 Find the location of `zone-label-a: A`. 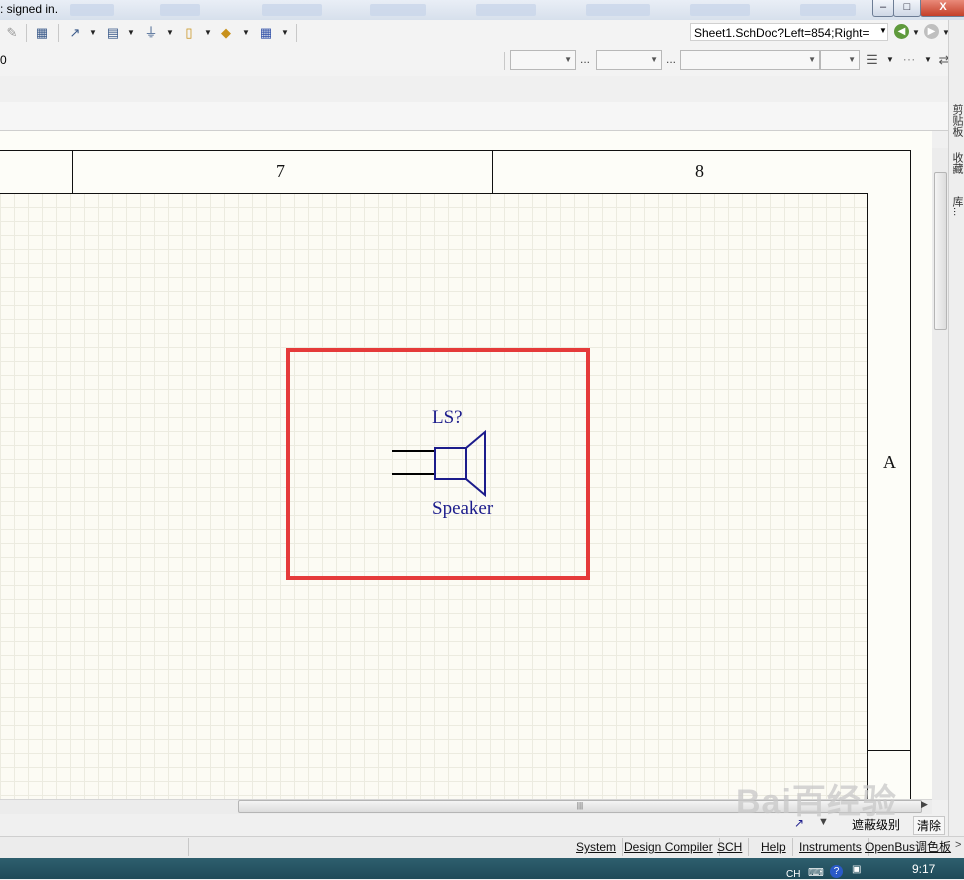

zone-label-a: A is located at coordinates (889, 462).